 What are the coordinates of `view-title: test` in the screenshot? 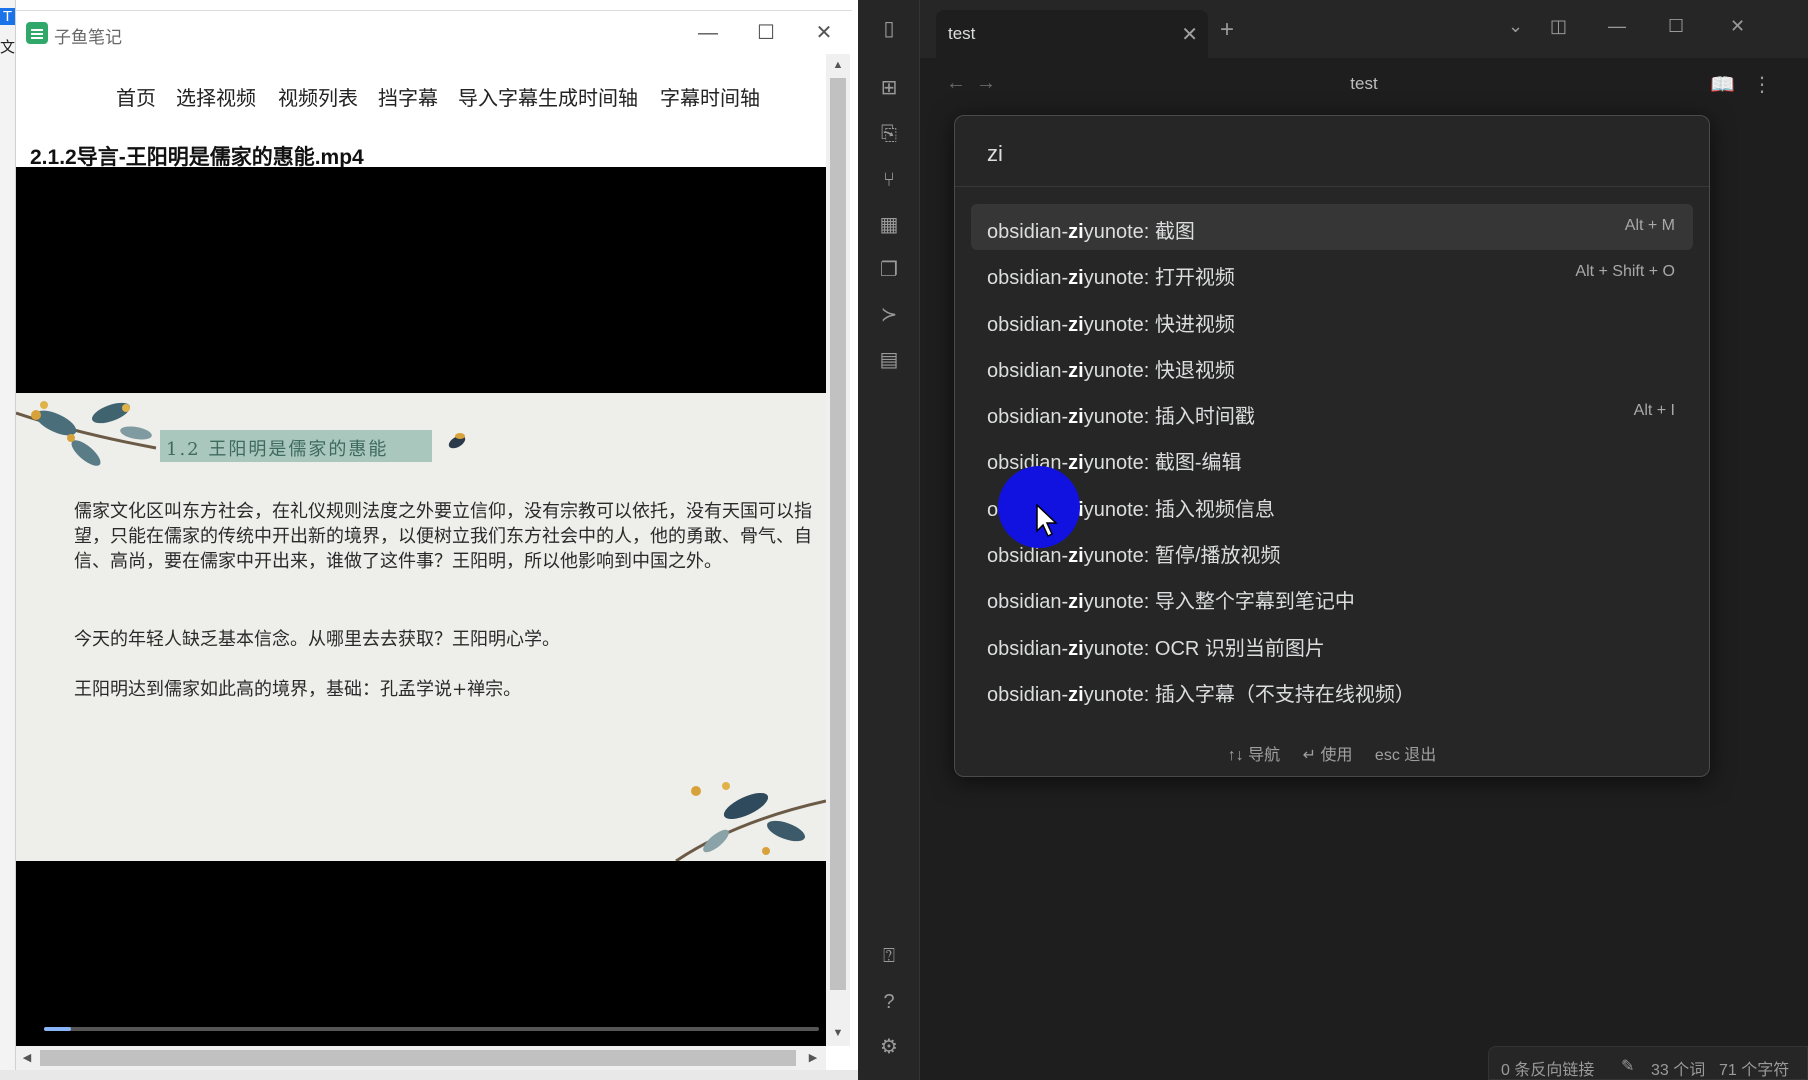 It's located at (1364, 84).